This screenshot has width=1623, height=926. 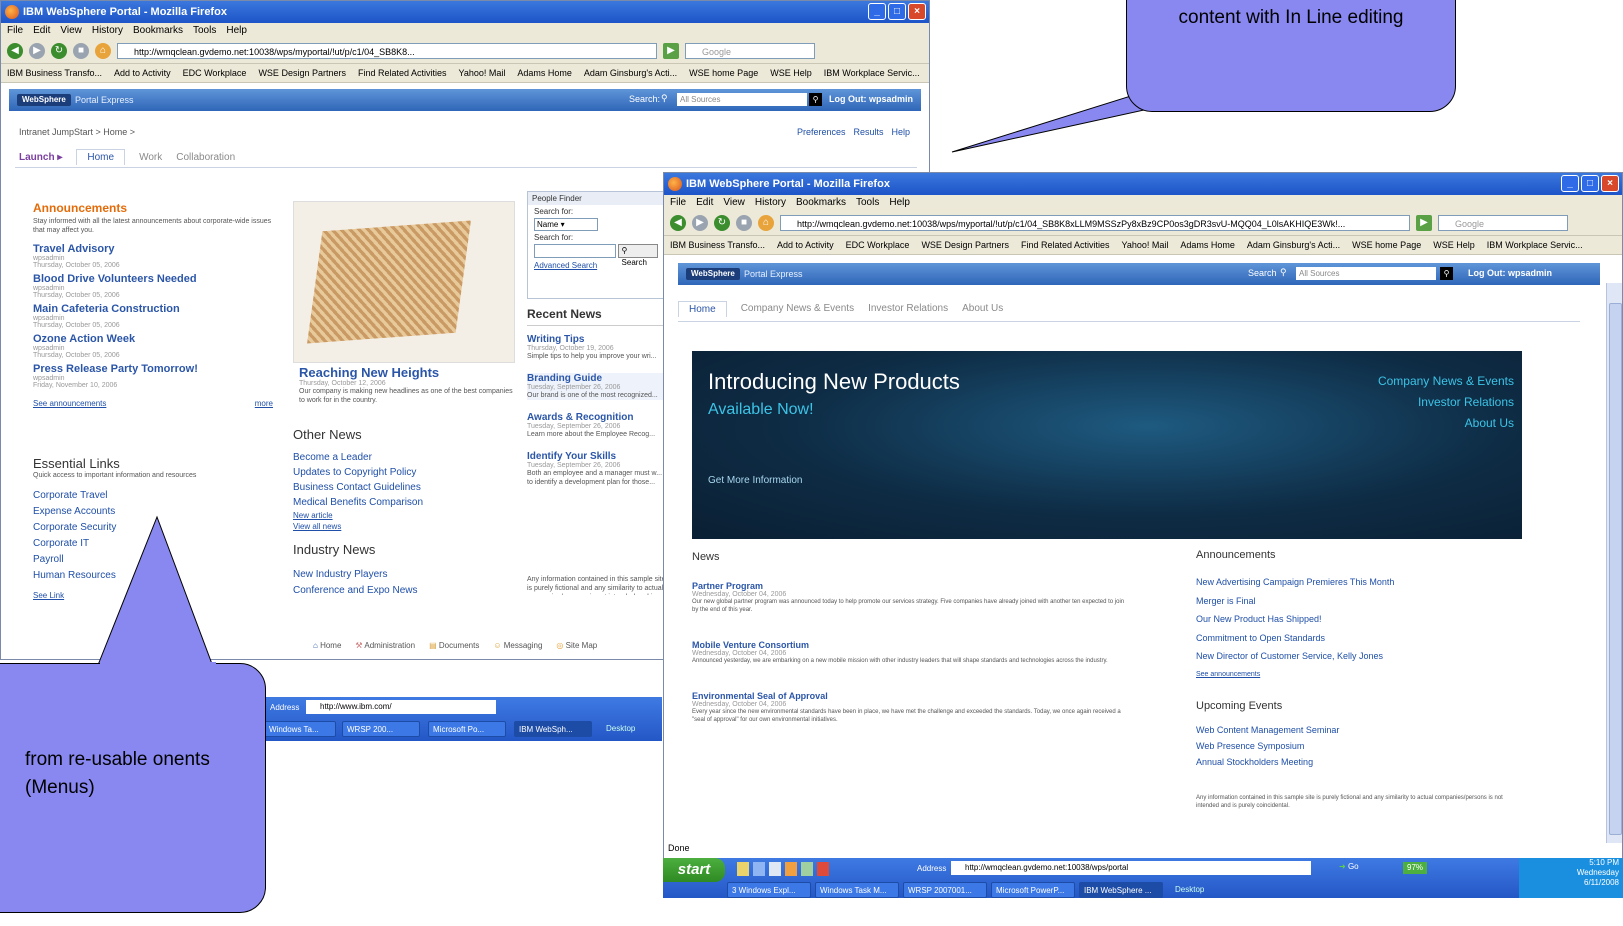 I want to click on bottom-callout-joint, so click(x=158, y=669).